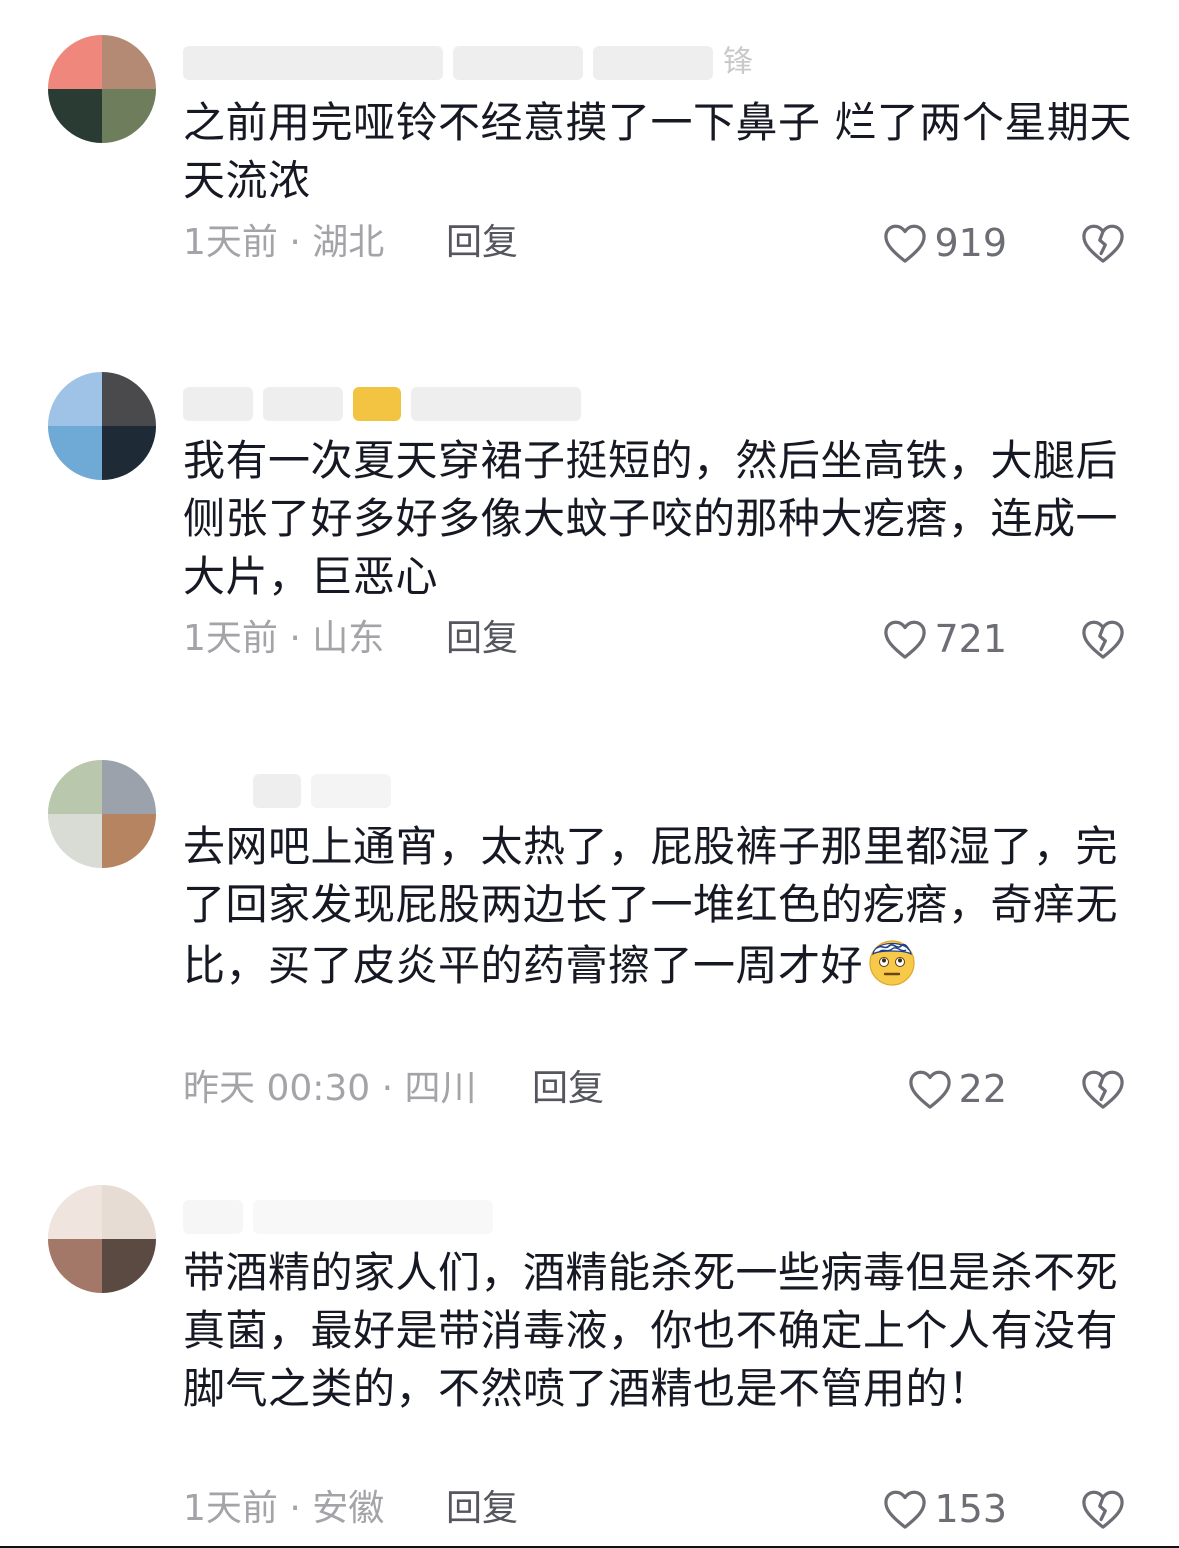 The image size is (1179, 1548). What do you see at coordinates (957, 1089) in the screenshot?
I see `like-button: 22` at bounding box center [957, 1089].